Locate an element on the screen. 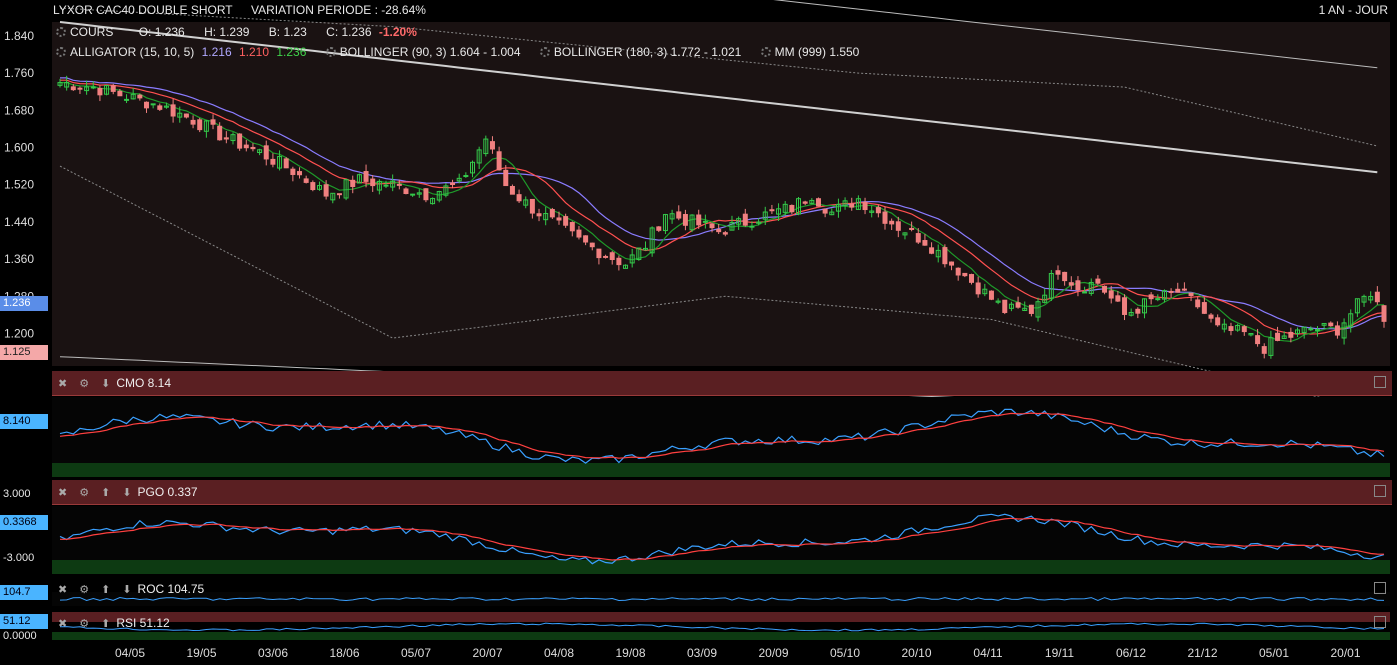 The image size is (1397, 665). current-price-label: 1.236 is located at coordinates (24, 303).